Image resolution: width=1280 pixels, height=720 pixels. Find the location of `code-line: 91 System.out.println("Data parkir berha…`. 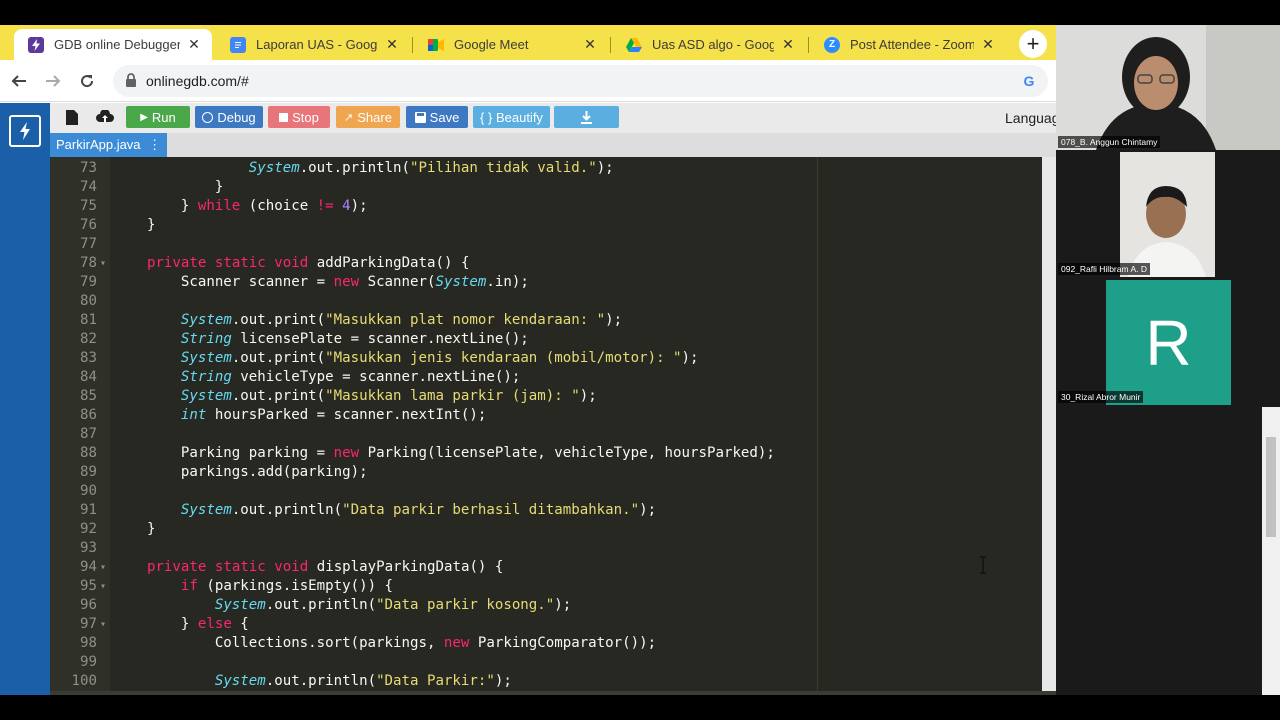

code-line: 91 System.out.println("Data parkir berha… is located at coordinates (553, 510).